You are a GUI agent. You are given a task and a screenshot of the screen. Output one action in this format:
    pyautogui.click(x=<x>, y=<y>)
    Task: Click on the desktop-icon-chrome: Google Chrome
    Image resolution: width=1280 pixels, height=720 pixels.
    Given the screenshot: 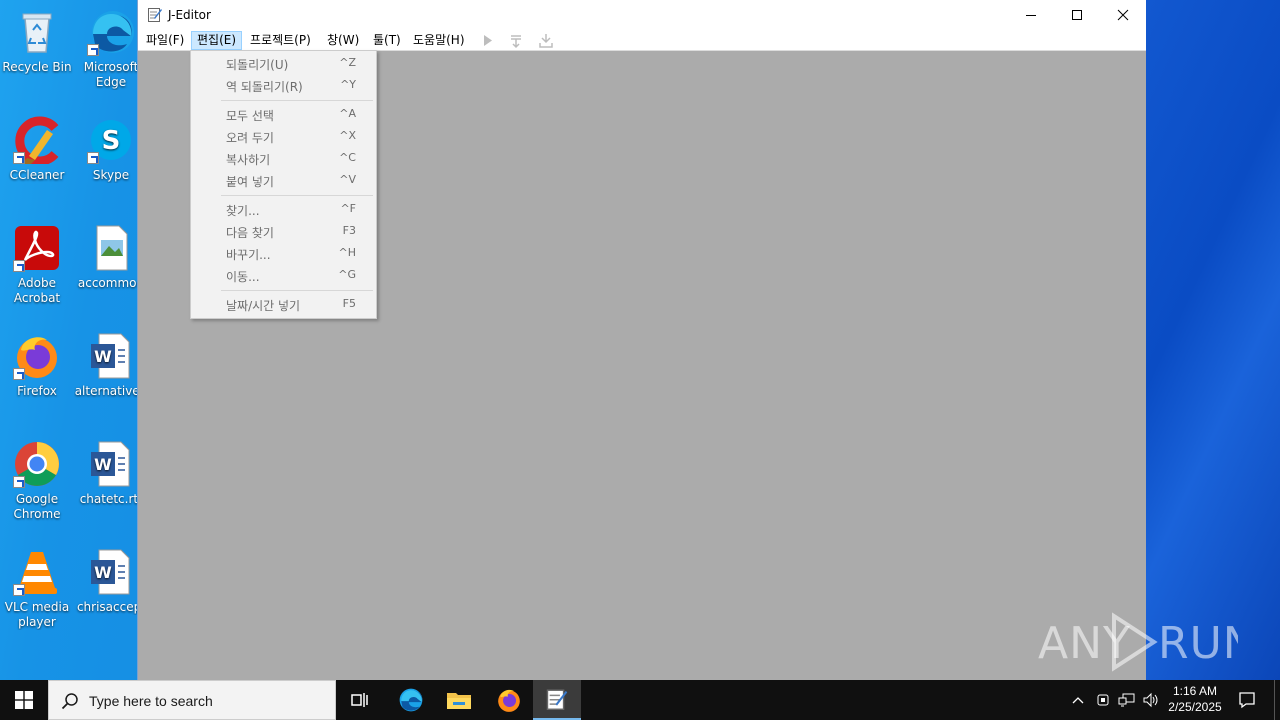 What is the action you would take?
    pyautogui.click(x=37, y=481)
    